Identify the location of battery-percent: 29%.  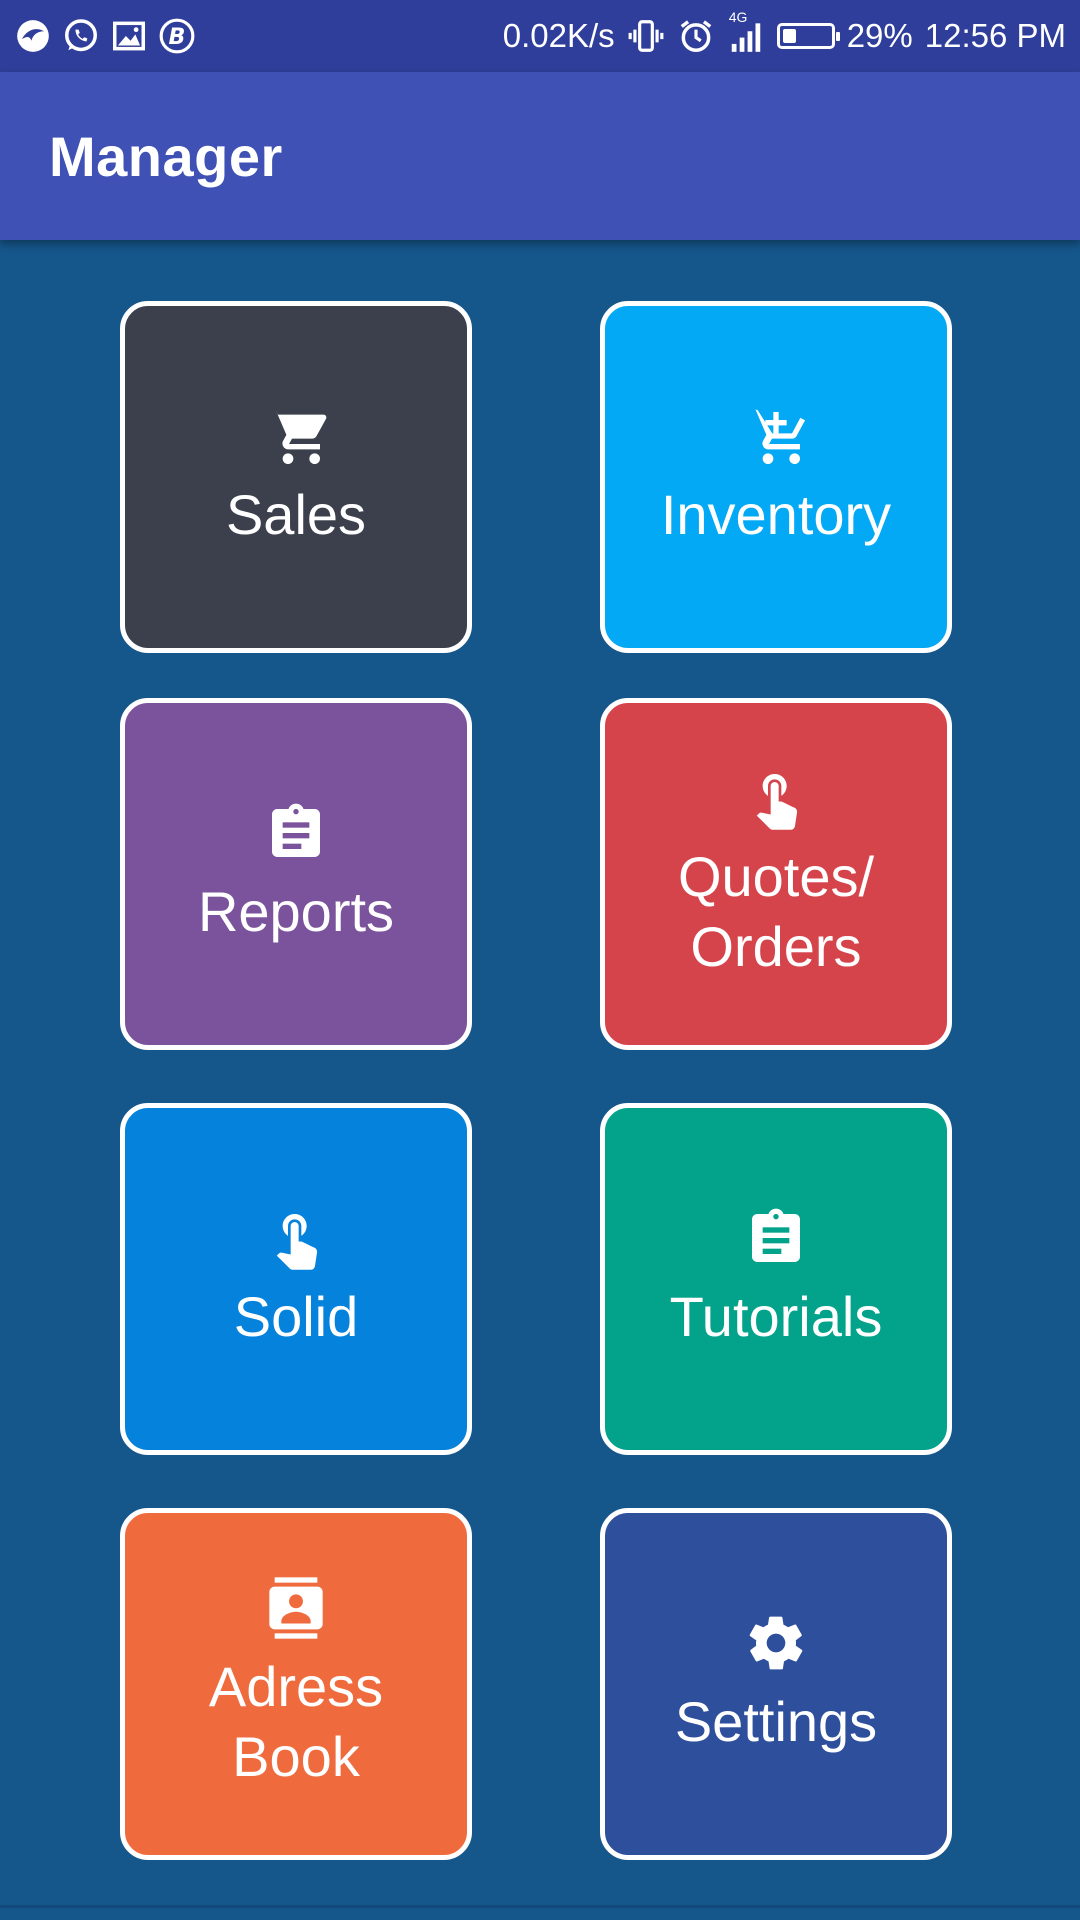
(879, 35).